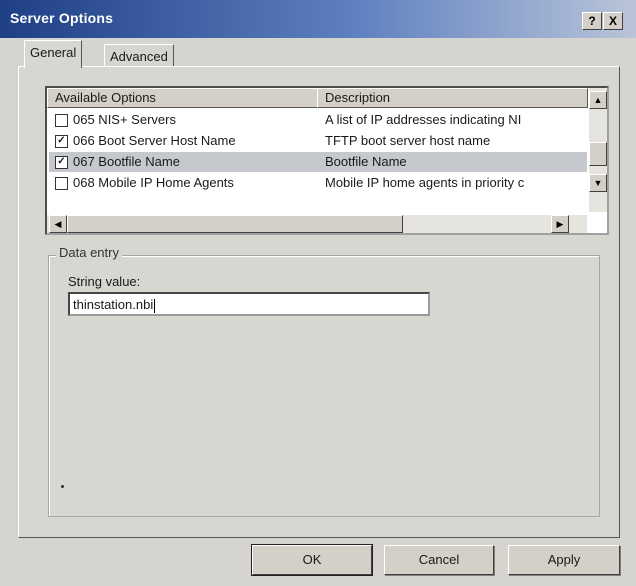  I want to click on string-value-label: String value:, so click(104, 281).